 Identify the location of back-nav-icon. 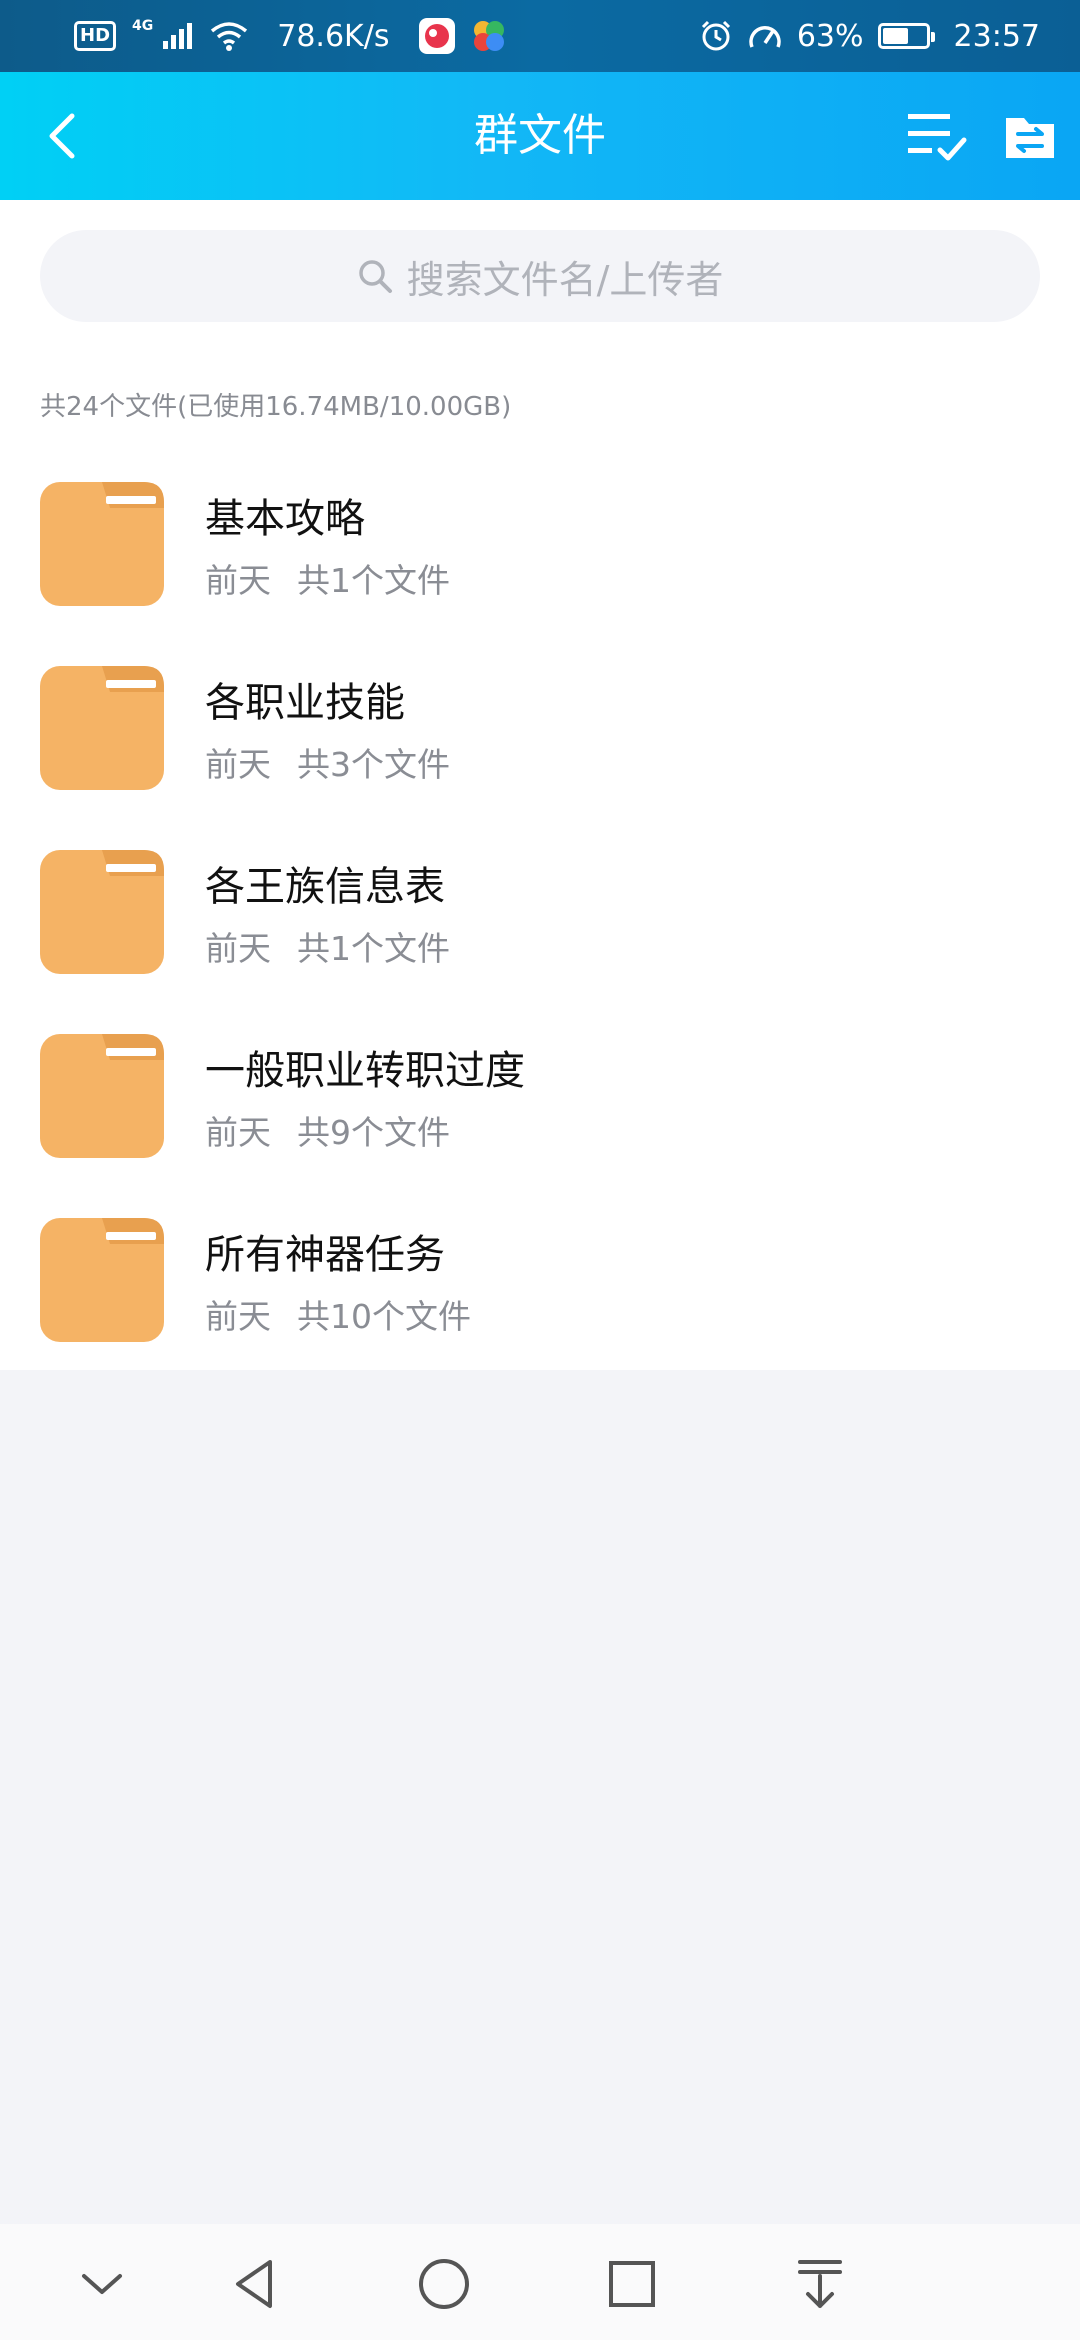
(256, 2284).